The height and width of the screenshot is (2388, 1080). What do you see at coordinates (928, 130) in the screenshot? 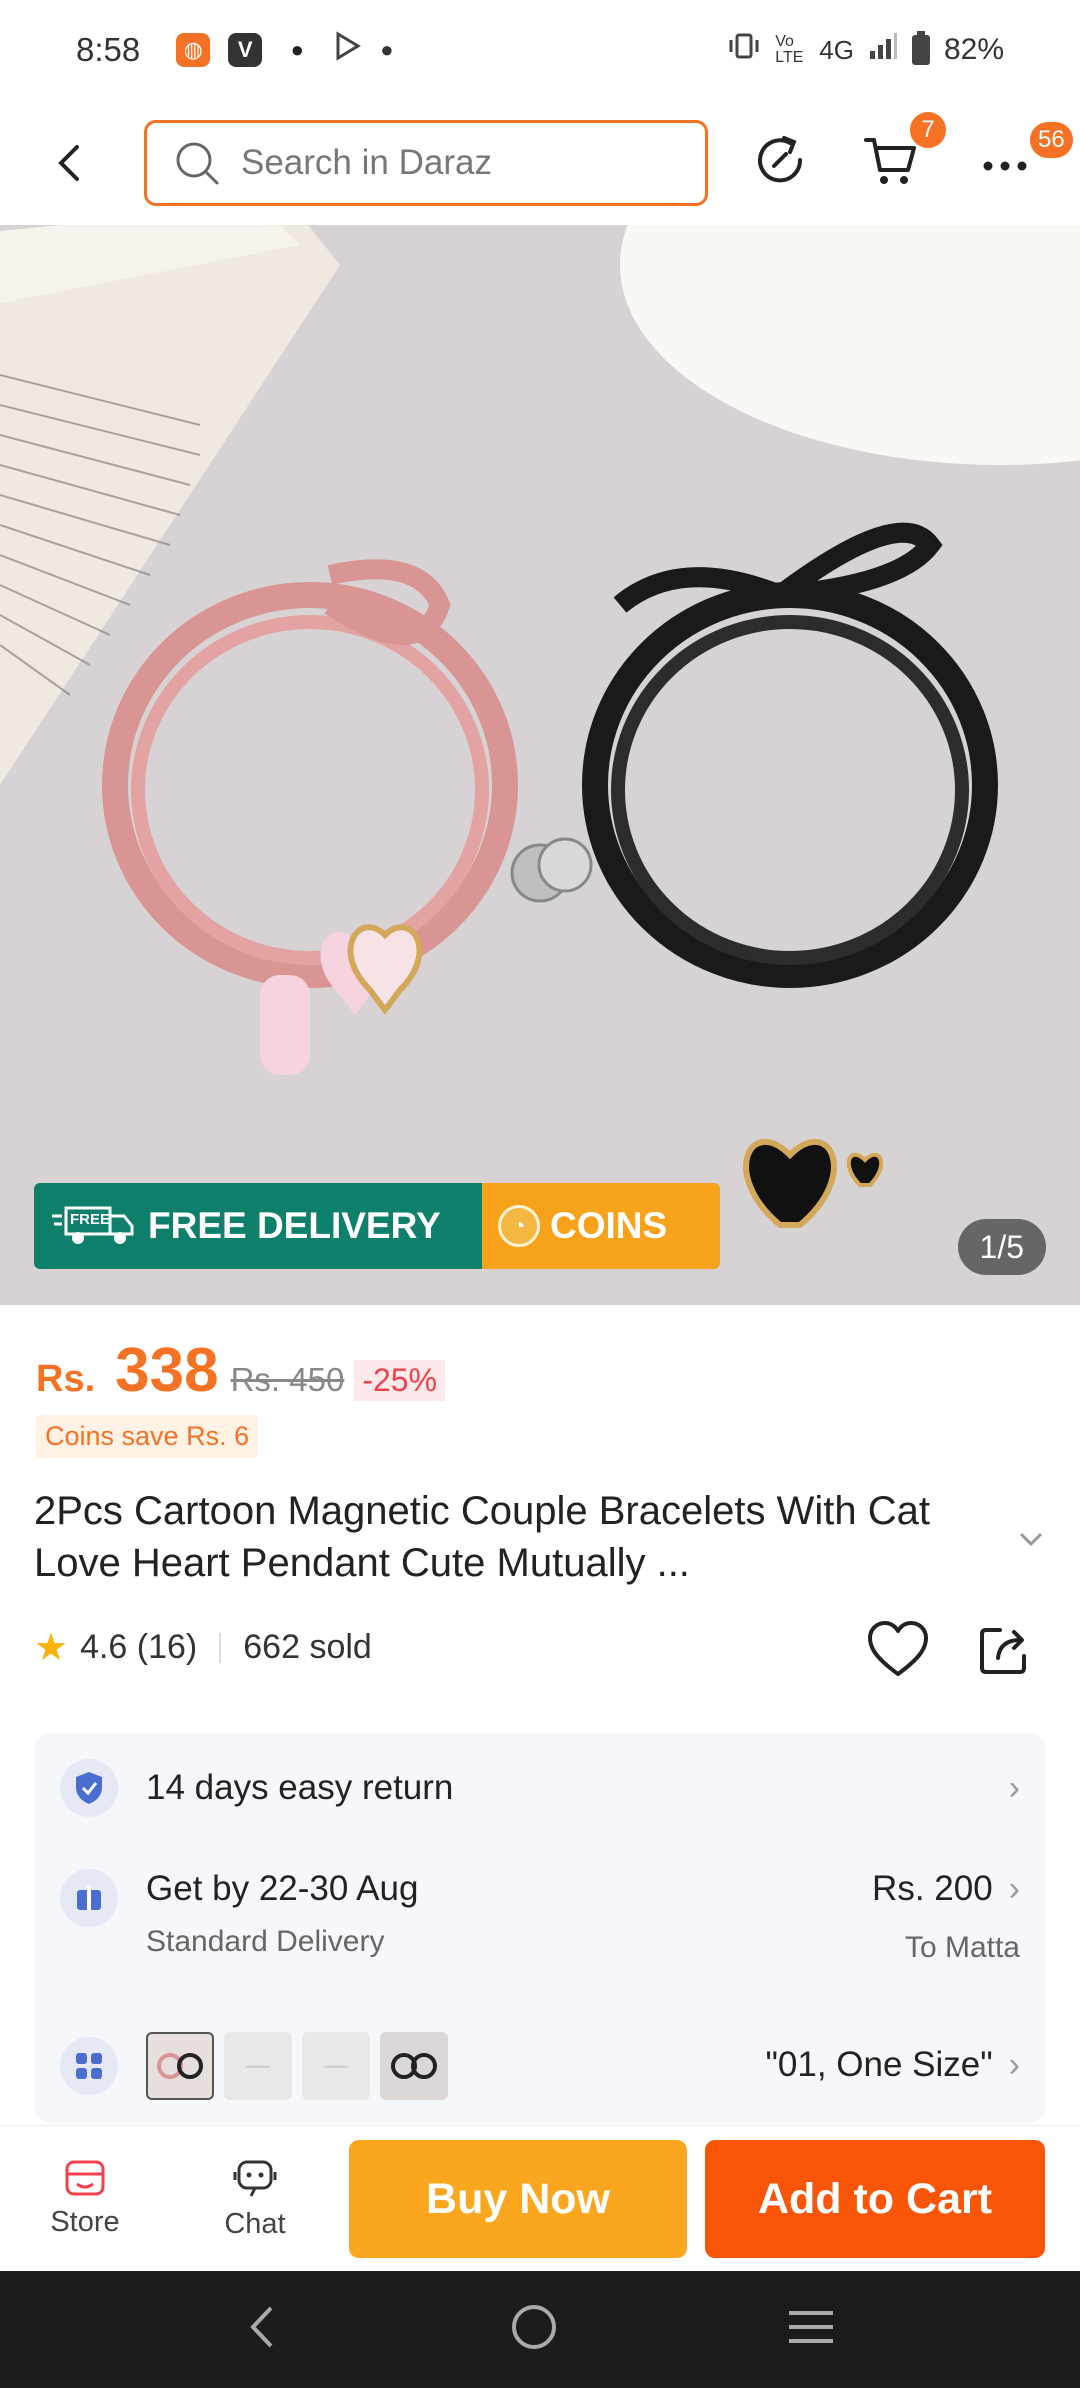
I see `cart-count-badge: 7` at bounding box center [928, 130].